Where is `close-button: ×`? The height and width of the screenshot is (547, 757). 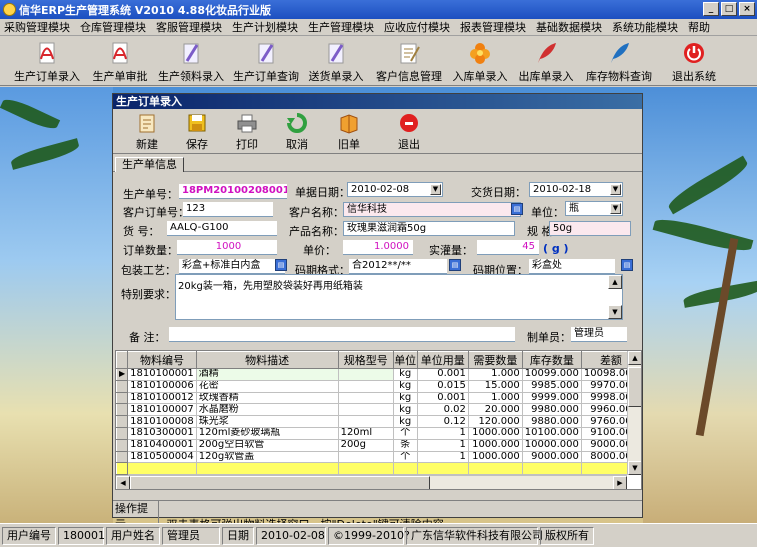
close-button: × is located at coordinates (747, 9).